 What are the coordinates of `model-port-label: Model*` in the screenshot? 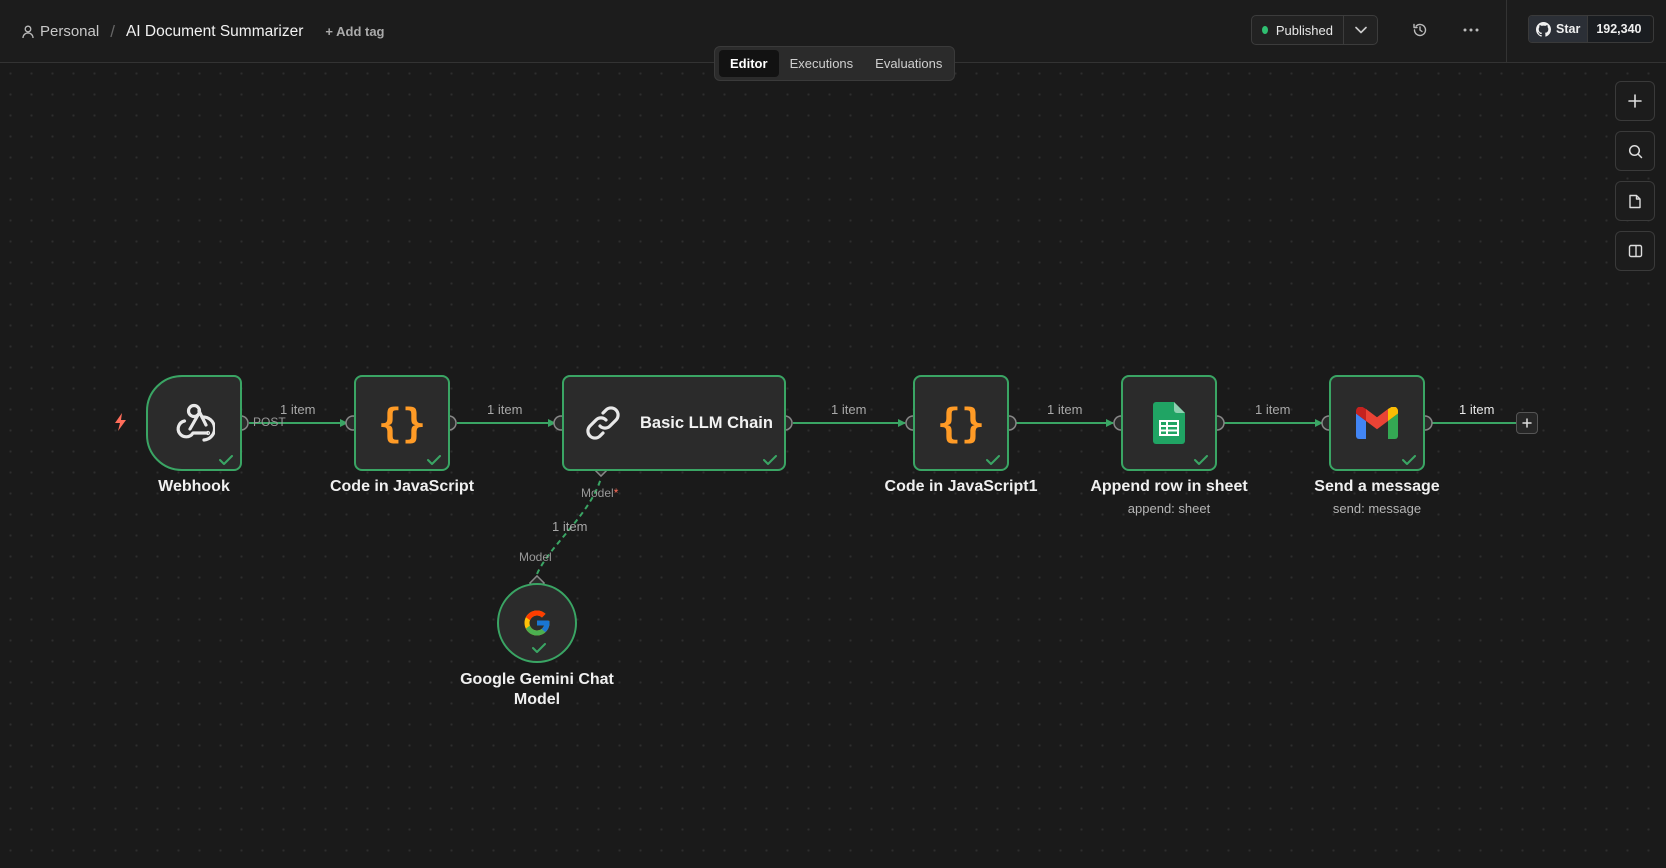 It's located at (599, 493).